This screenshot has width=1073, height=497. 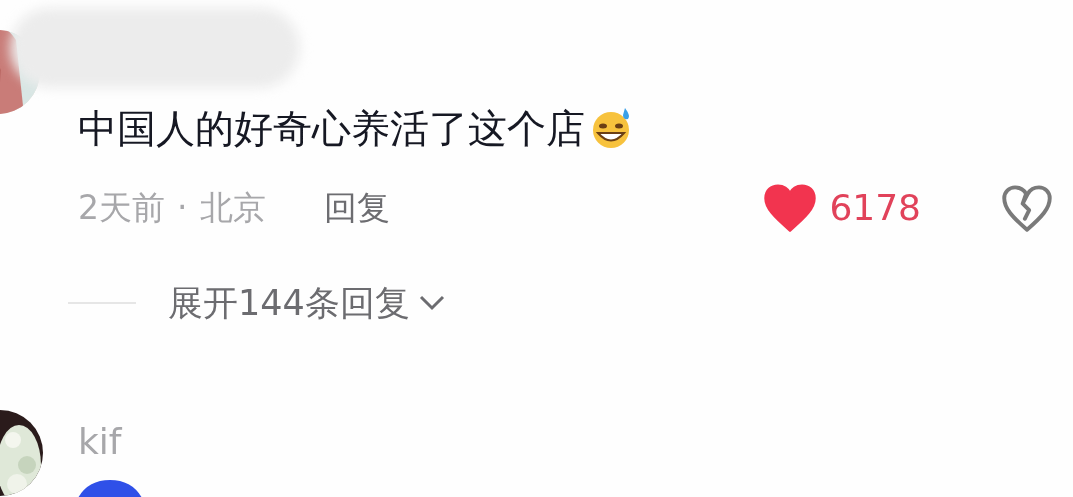 I want to click on like-count: 6178, so click(x=875, y=208).